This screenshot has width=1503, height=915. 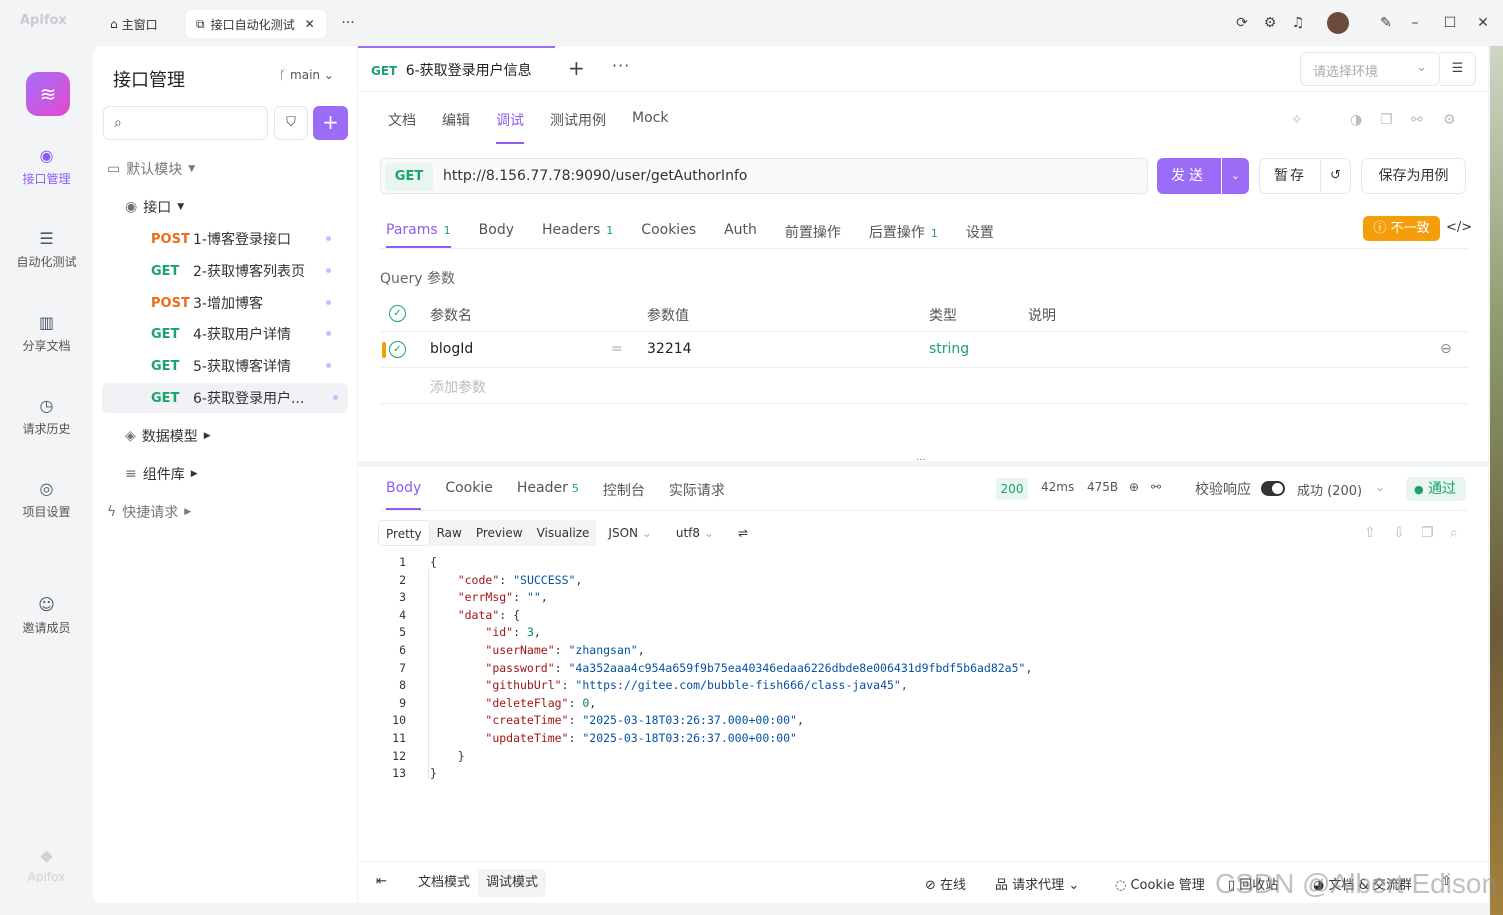 What do you see at coordinates (397, 349) in the screenshot?
I see `row-check-icon: ✓` at bounding box center [397, 349].